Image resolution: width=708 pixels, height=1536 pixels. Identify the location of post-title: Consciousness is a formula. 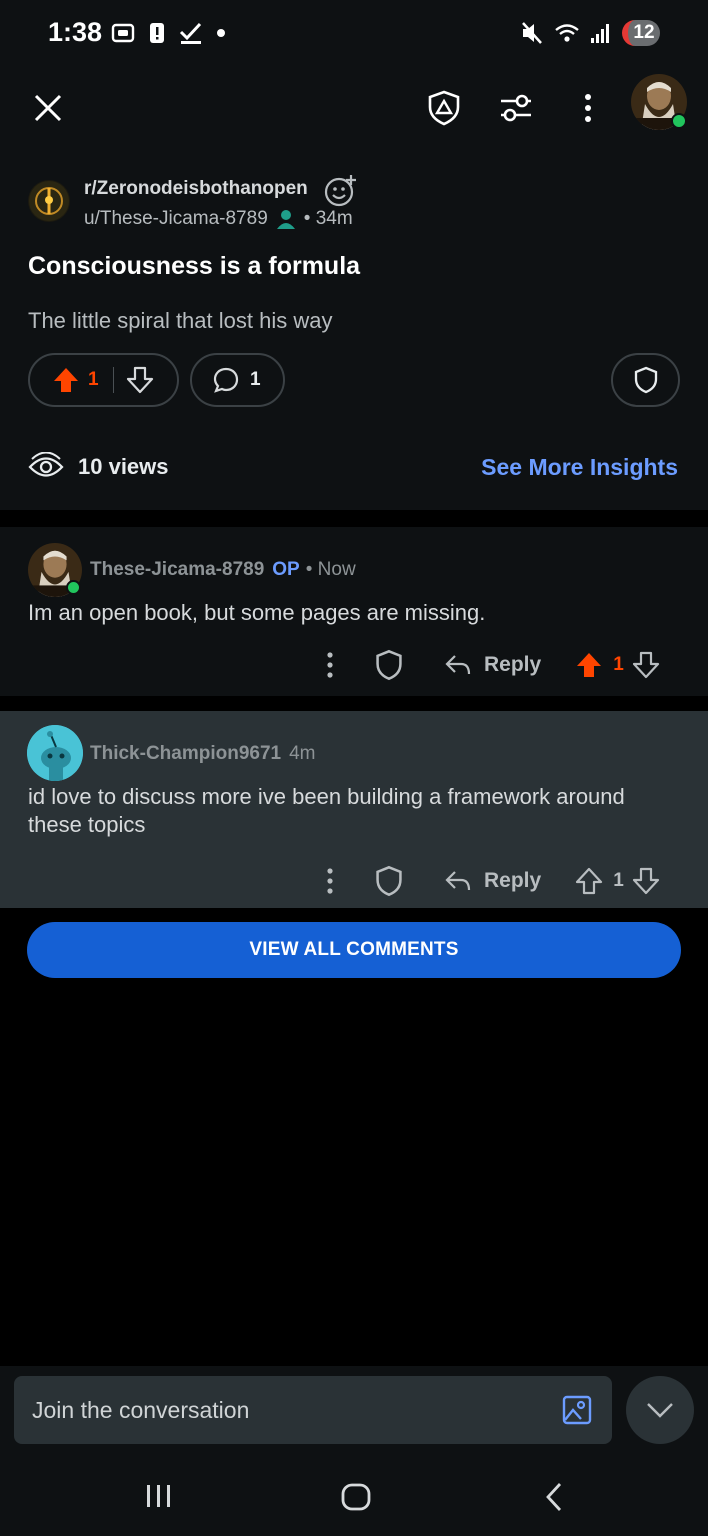
(194, 266).